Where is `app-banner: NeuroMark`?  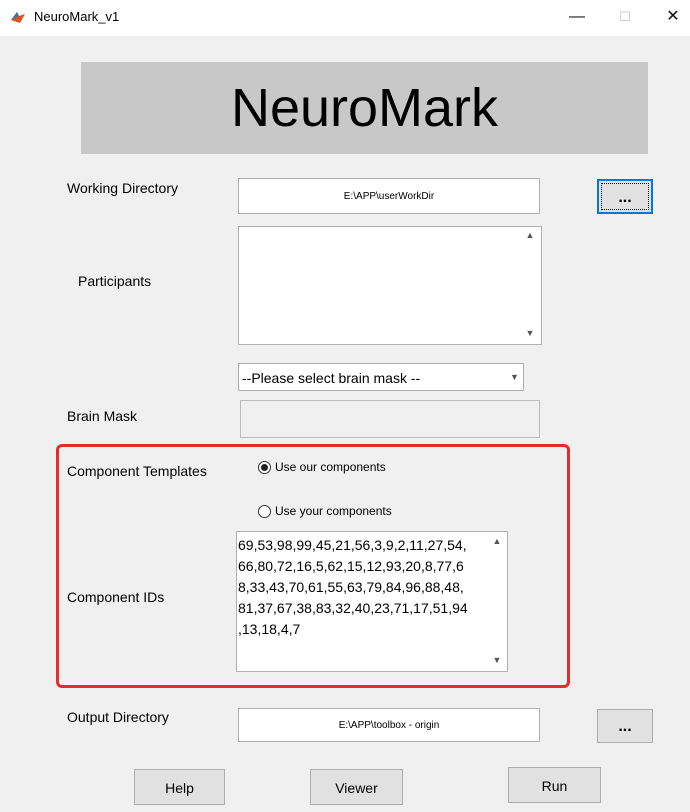 app-banner: NeuroMark is located at coordinates (364, 108).